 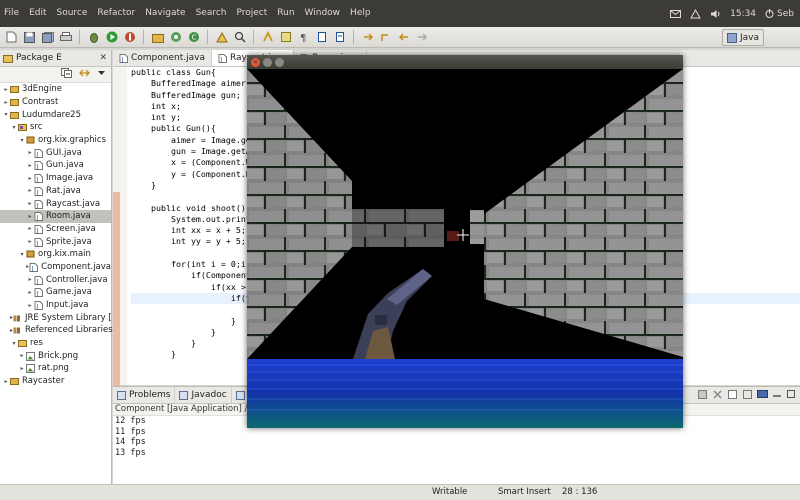 What do you see at coordinates (129, 37) in the screenshot?
I see `external-tools-icon` at bounding box center [129, 37].